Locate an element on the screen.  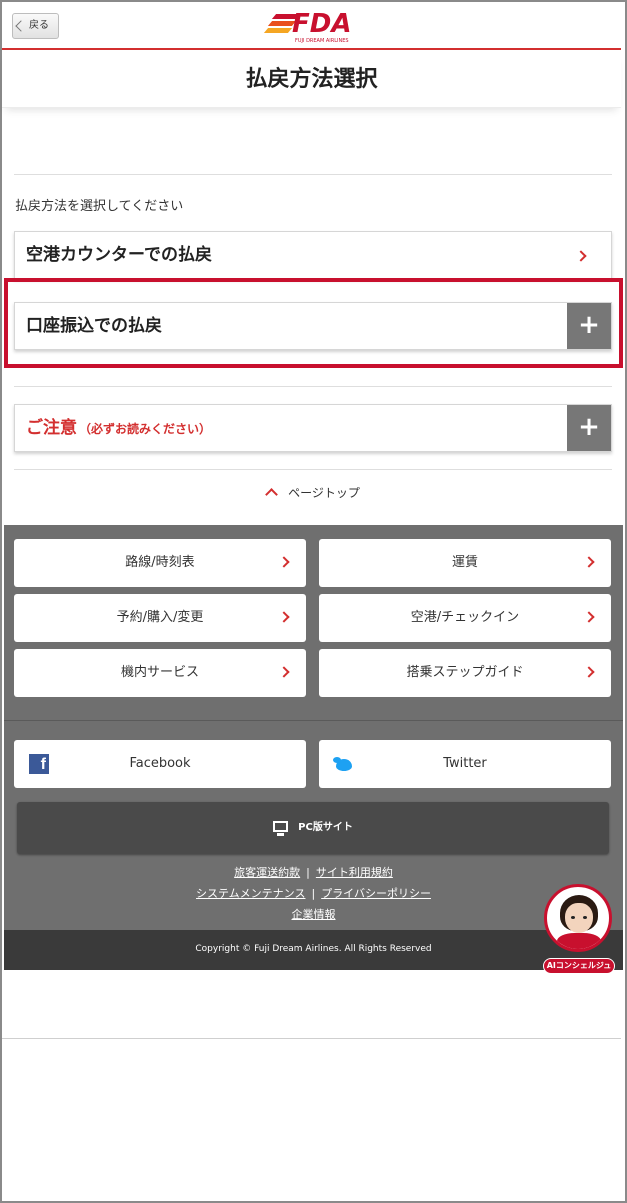
facebook-icon: f is located at coordinates (39, 764).